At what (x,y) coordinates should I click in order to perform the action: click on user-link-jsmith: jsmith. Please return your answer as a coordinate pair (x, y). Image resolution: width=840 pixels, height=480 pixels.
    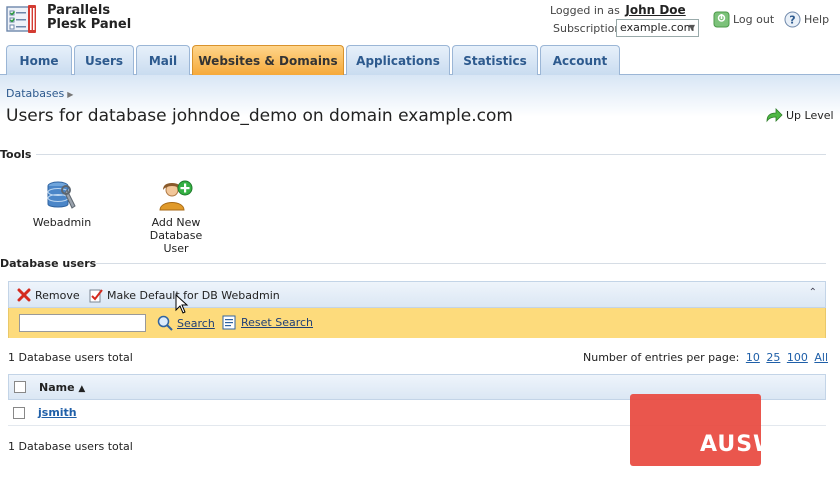
    Looking at the image, I should click on (57, 412).